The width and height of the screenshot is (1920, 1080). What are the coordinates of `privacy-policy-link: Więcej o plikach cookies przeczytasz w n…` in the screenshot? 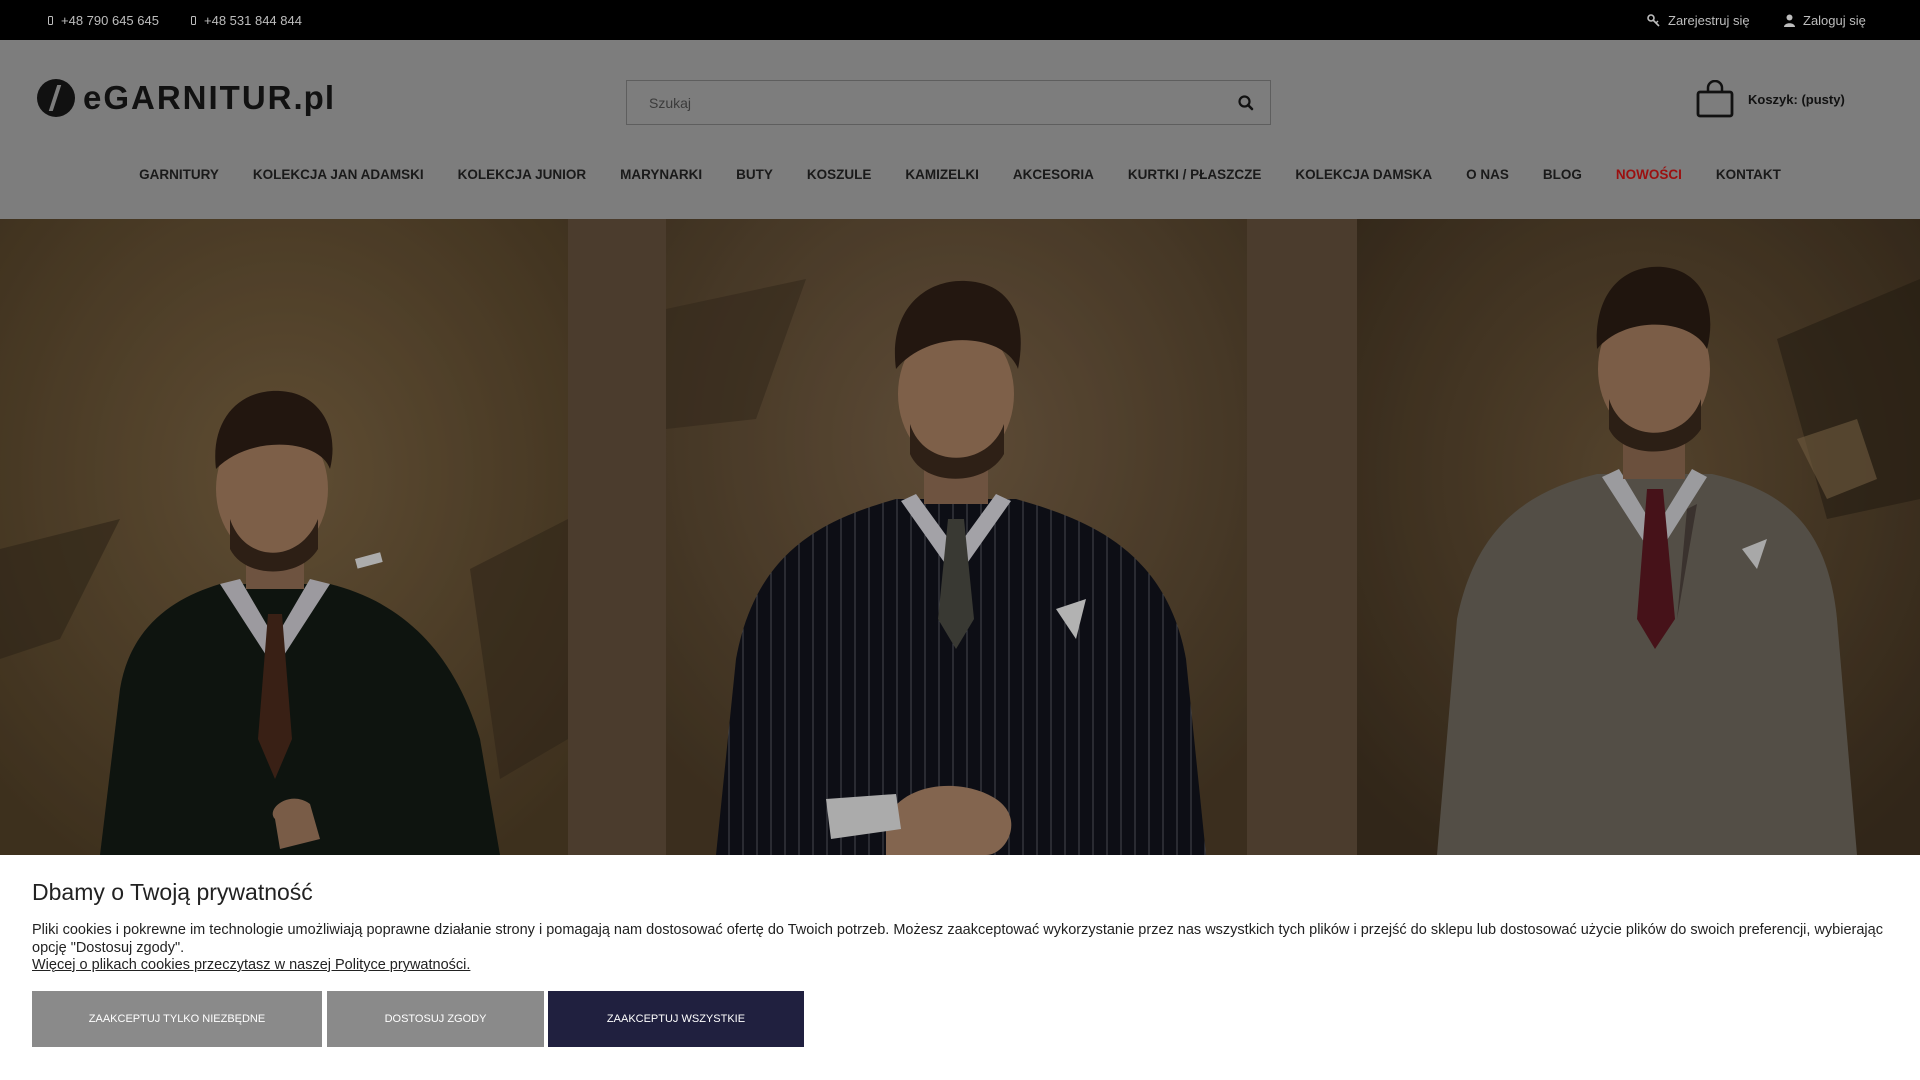 It's located at (251, 965).